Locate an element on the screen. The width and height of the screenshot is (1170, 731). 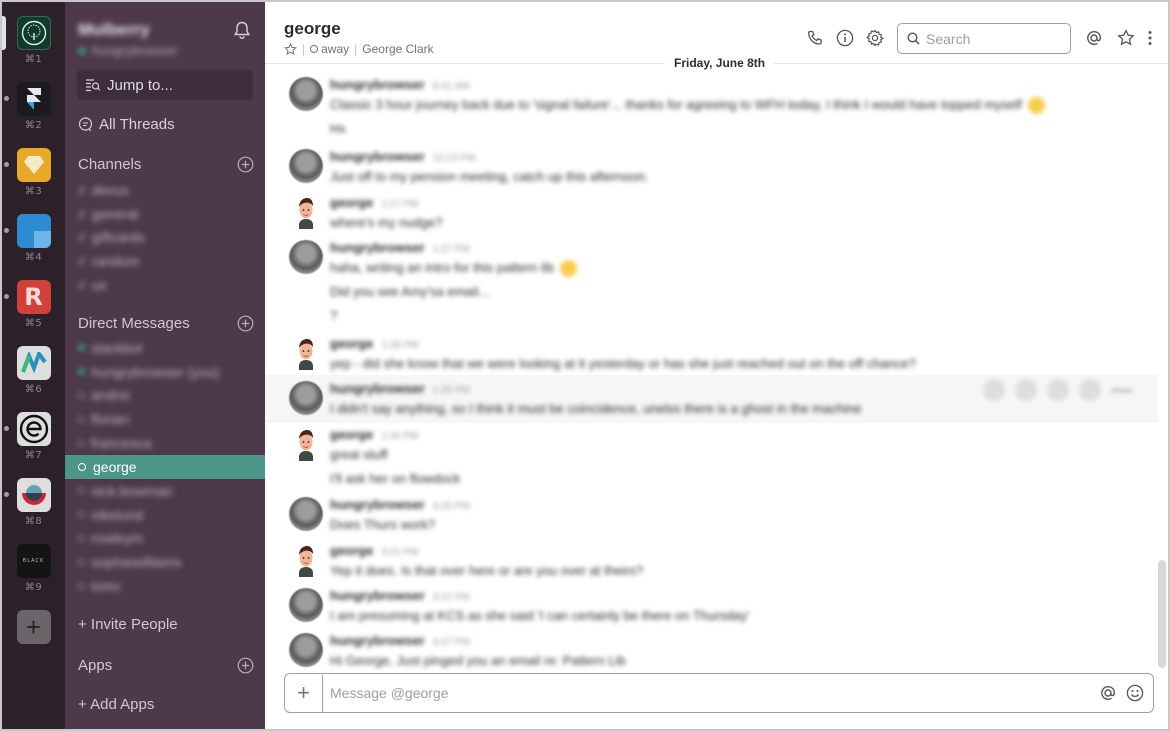
gear-icon is located at coordinates (875, 38).